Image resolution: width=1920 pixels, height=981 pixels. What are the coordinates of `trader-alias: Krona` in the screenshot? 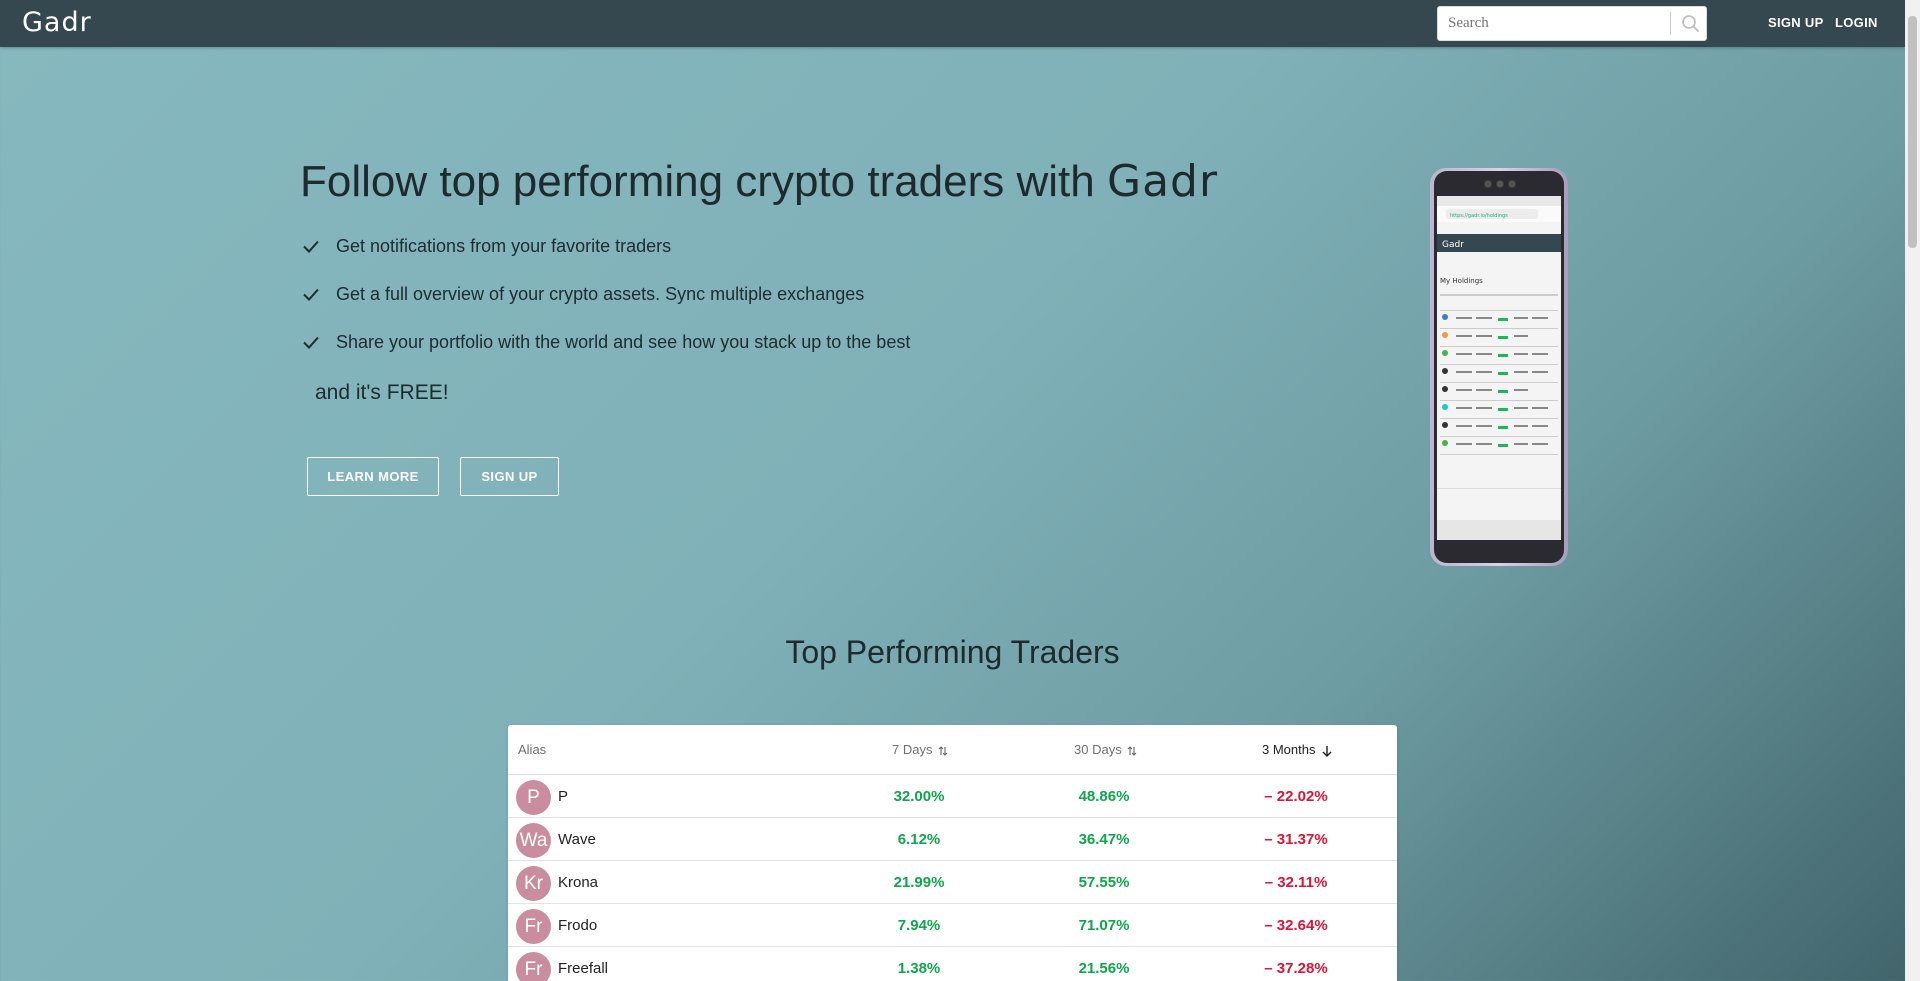 It's located at (578, 882).